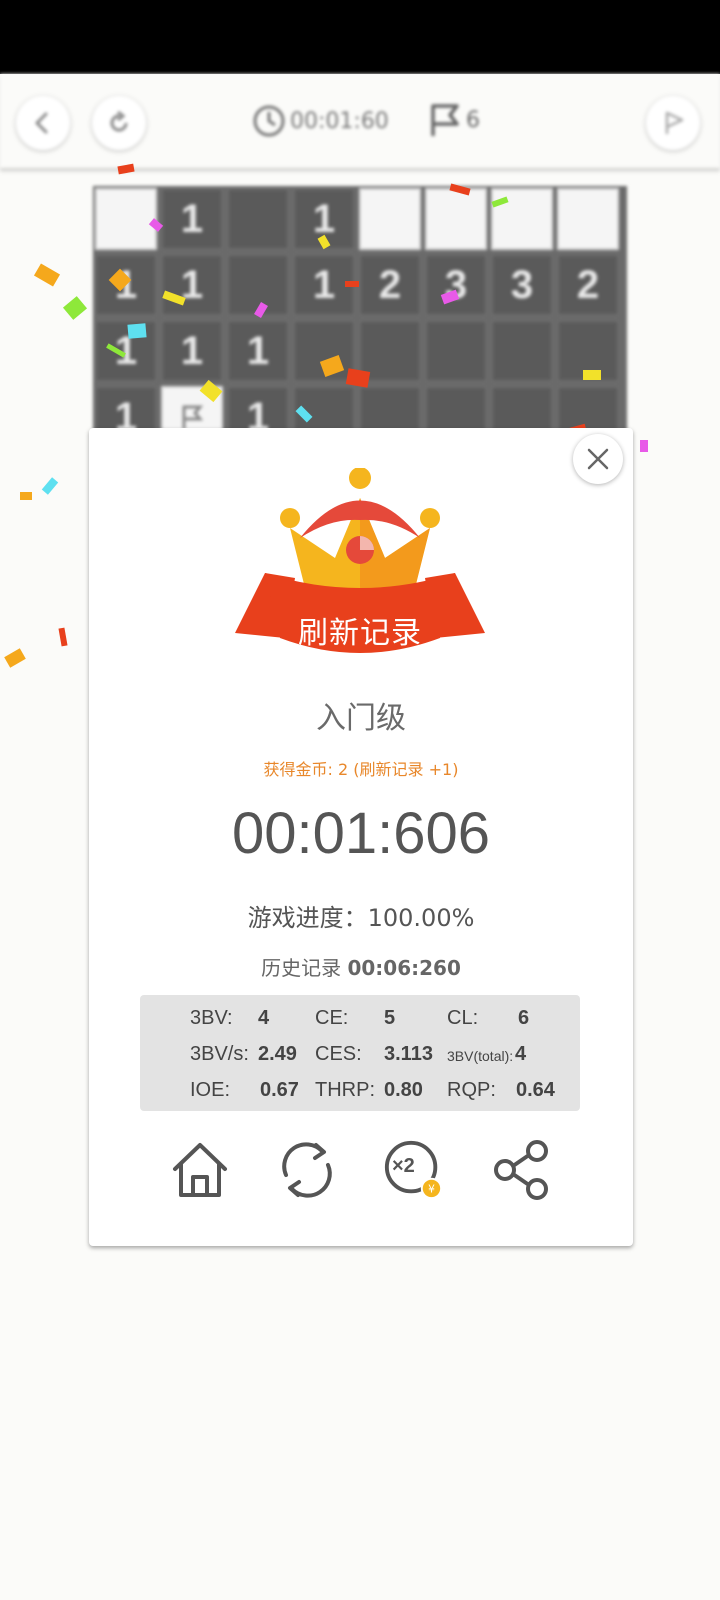  Describe the element at coordinates (390, 1018) in the screenshot. I see `stat-value-ce: 5` at that location.